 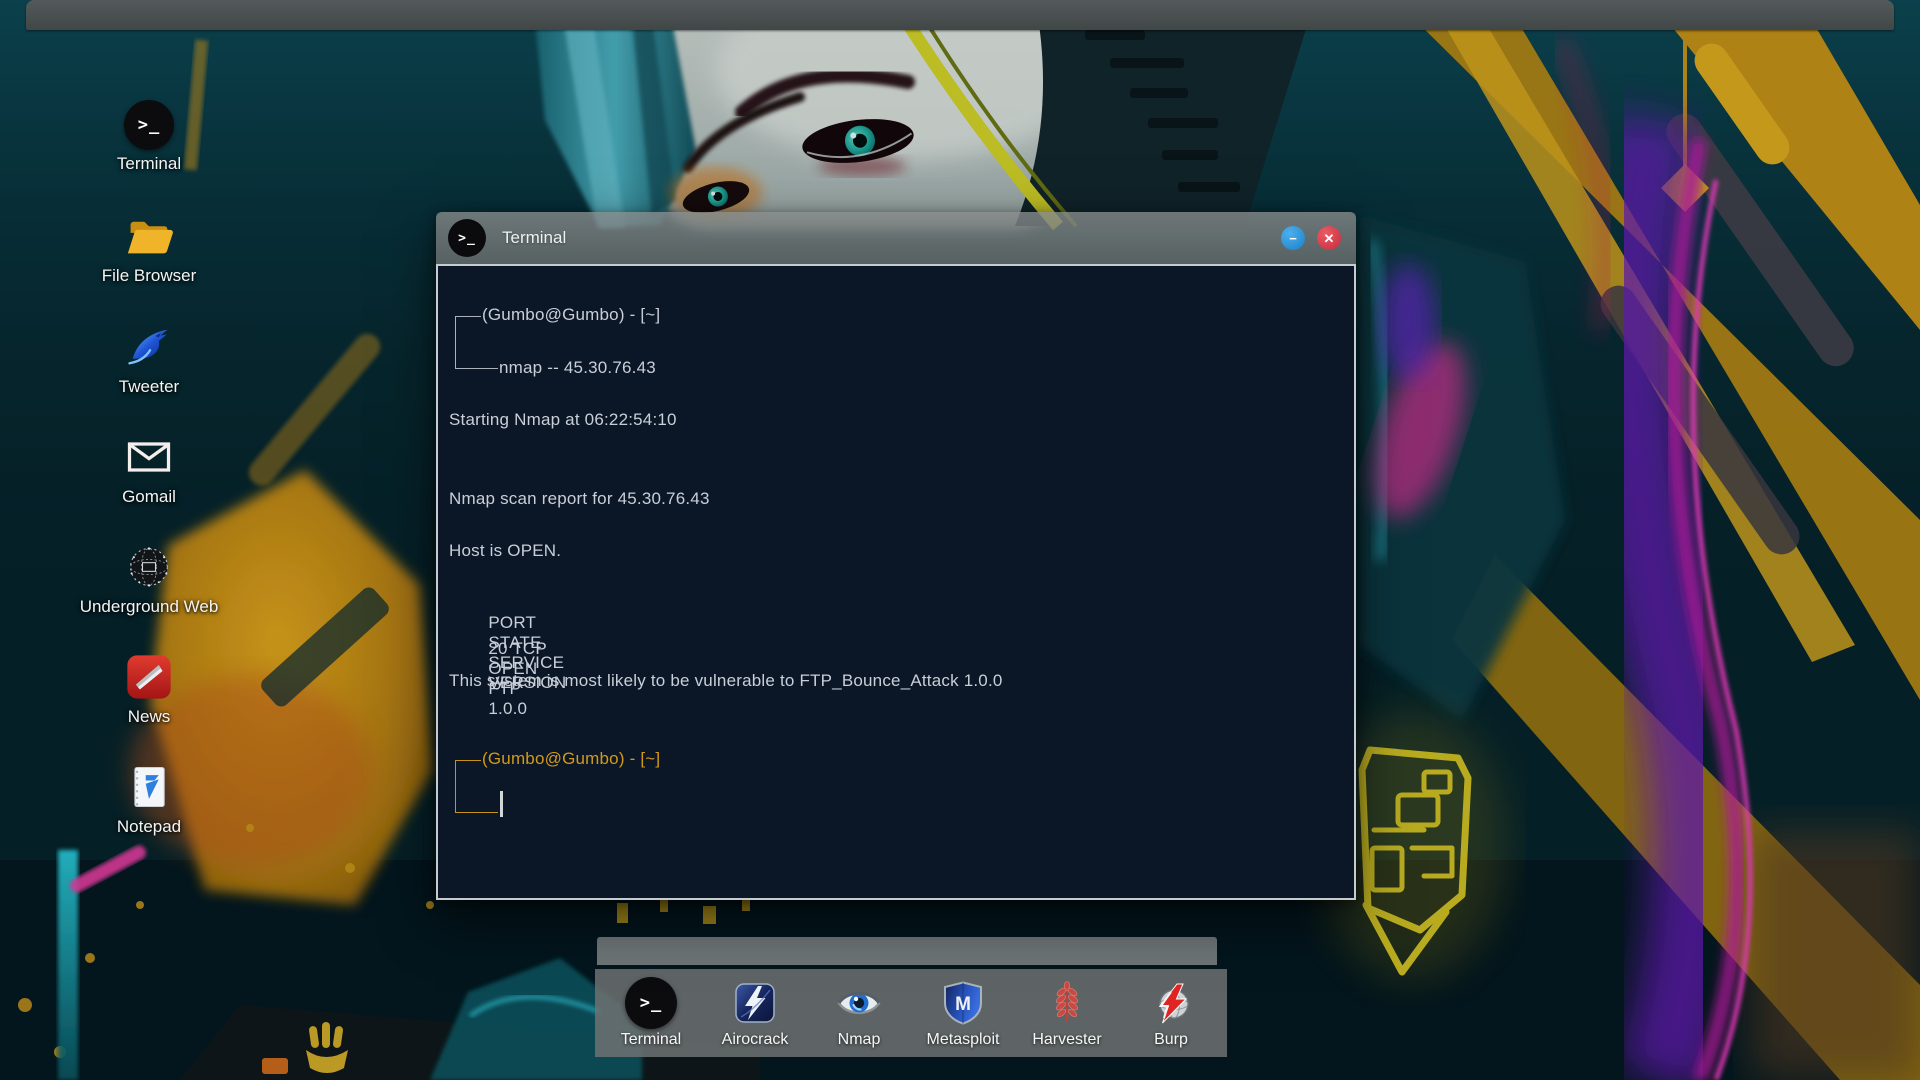 What do you see at coordinates (149, 567) in the screenshot?
I see `dark-web-globe-icon` at bounding box center [149, 567].